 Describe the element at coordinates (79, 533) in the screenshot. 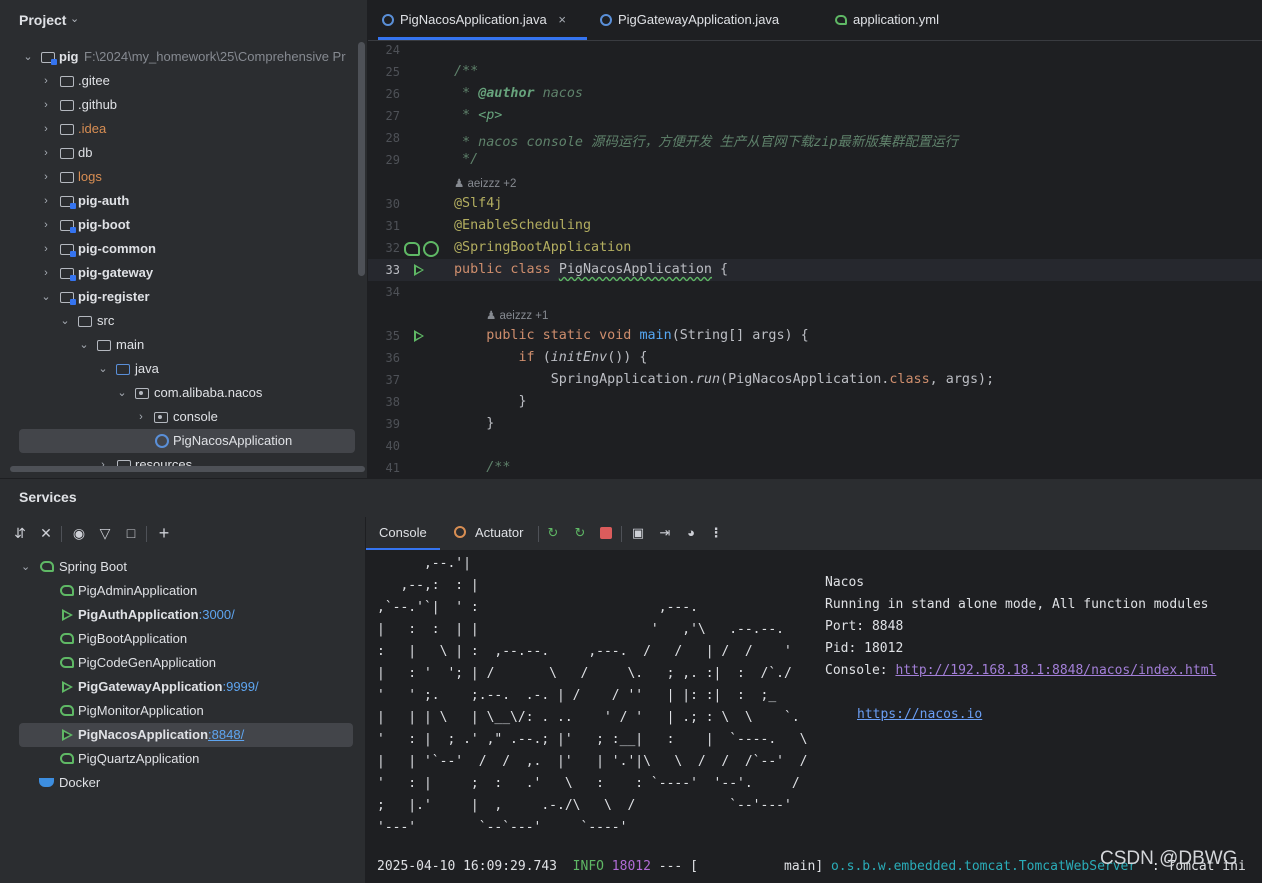

I see `eye-icon: ◉` at that location.